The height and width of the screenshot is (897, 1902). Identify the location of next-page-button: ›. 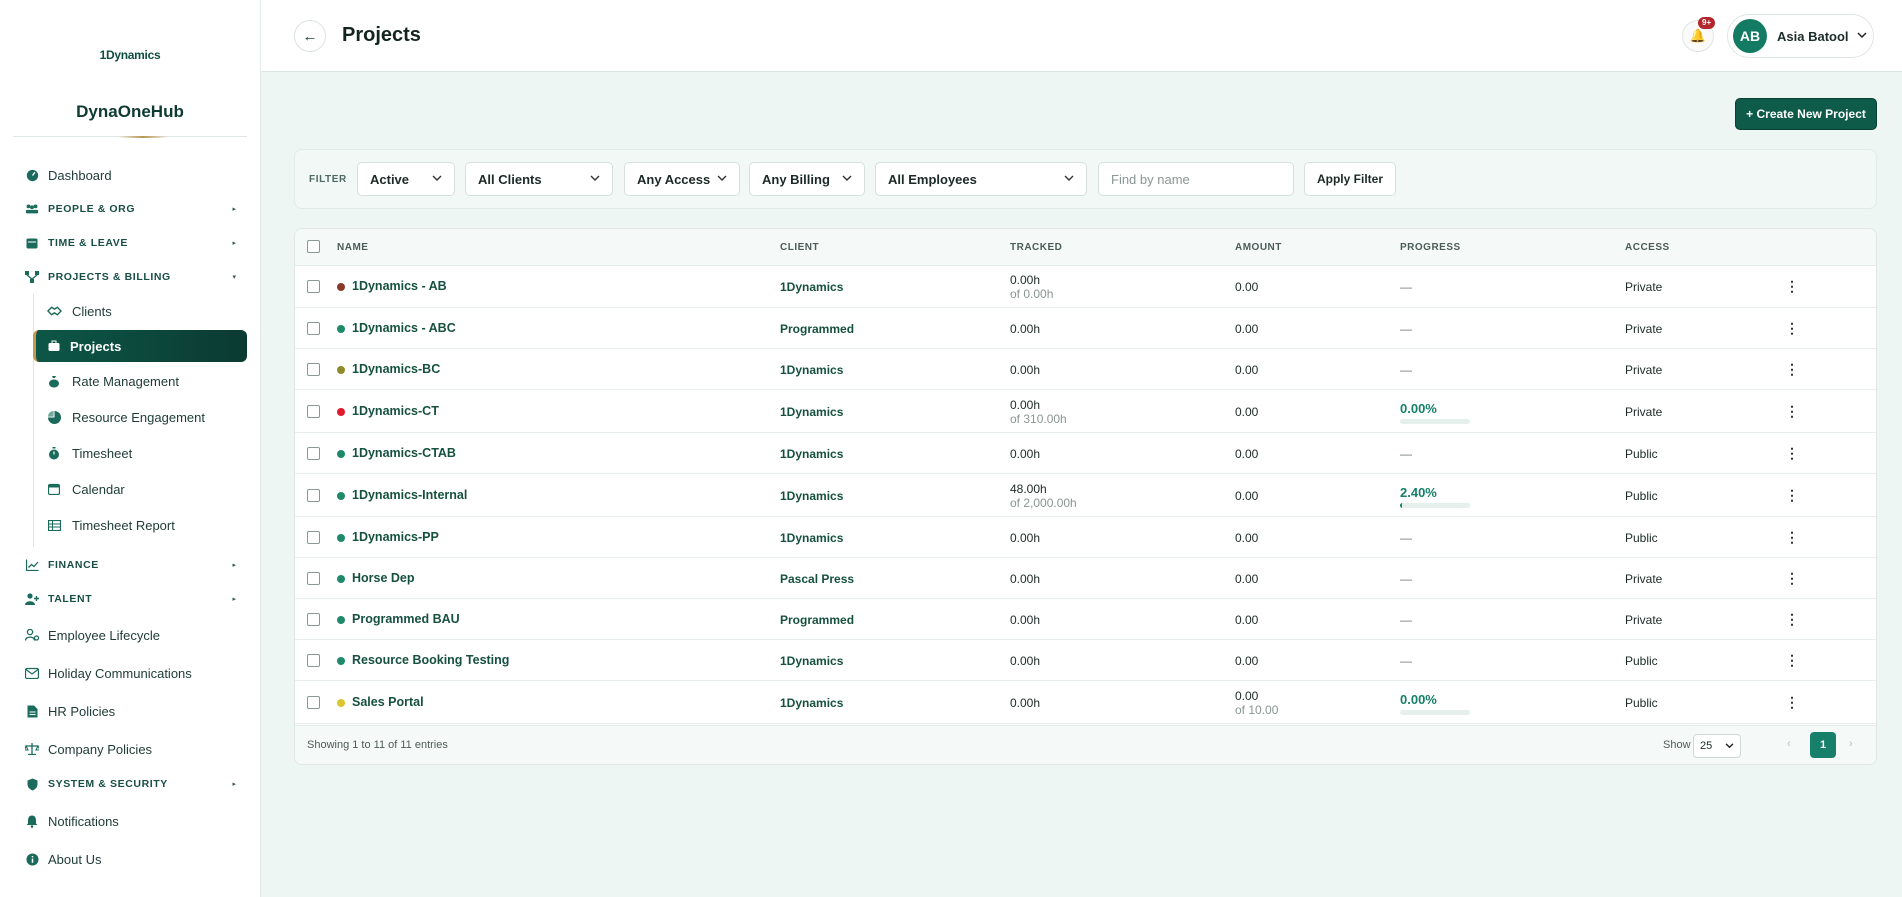
(1851, 744).